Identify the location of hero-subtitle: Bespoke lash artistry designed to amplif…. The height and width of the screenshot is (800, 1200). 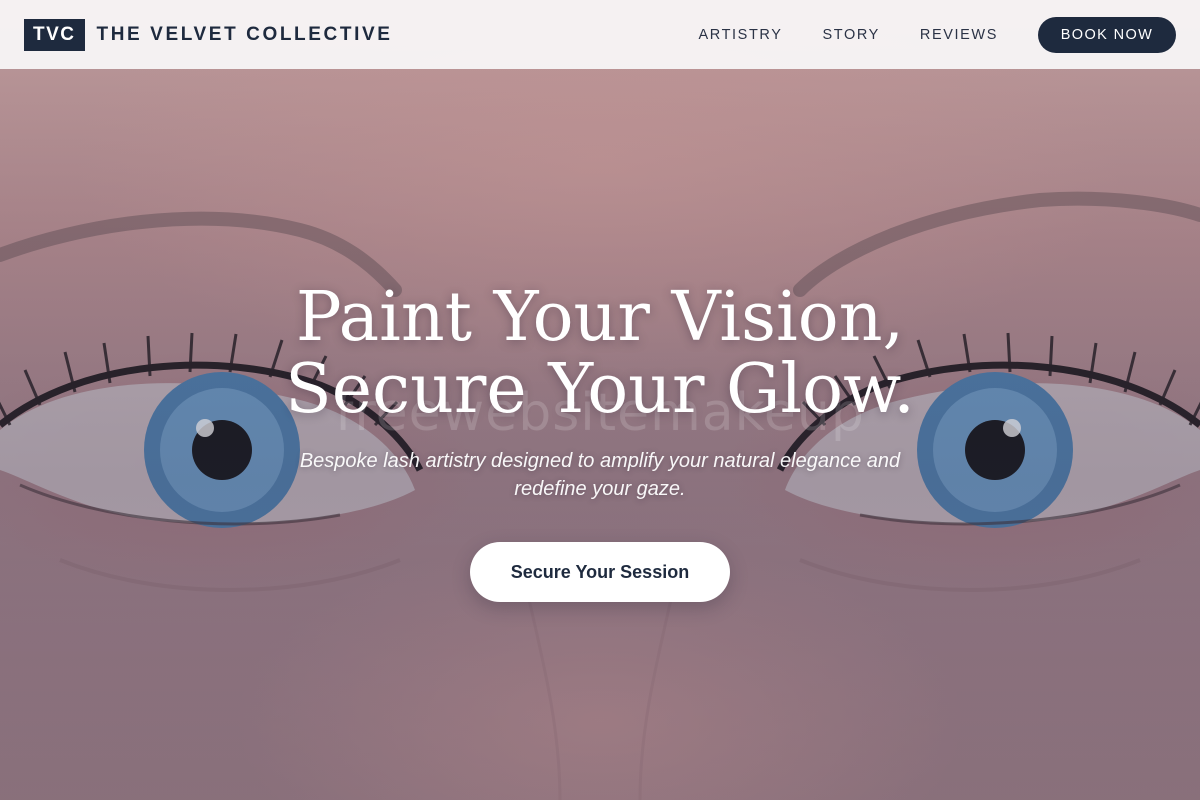
(600, 475).